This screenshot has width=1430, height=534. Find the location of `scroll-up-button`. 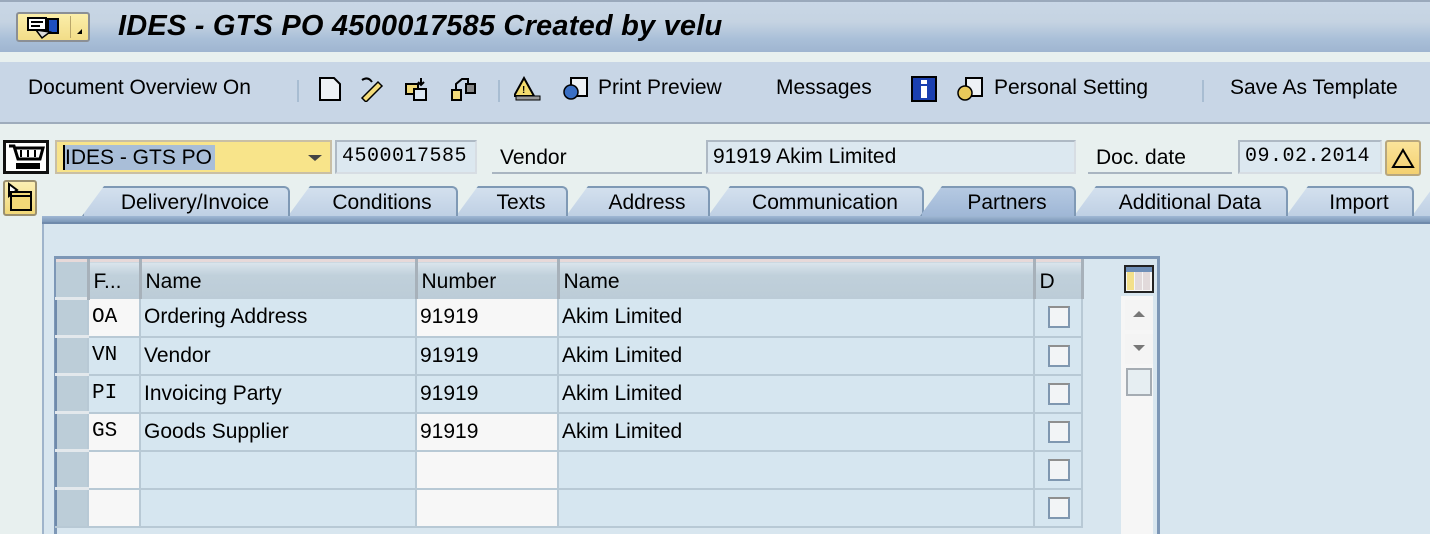

scroll-up-button is located at coordinates (1139, 315).